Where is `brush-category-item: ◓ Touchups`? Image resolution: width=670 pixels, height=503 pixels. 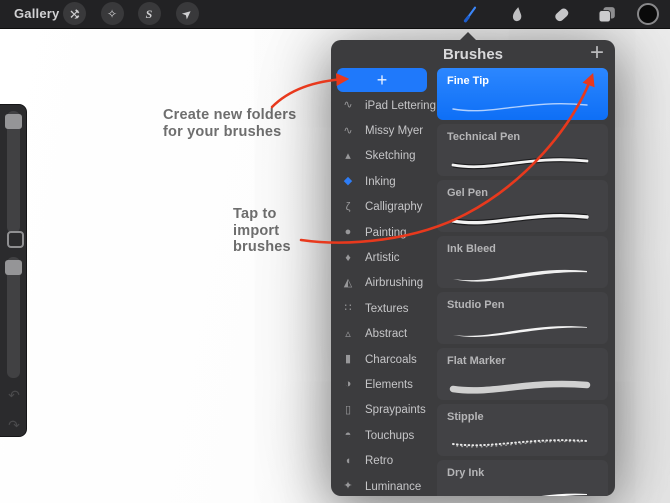 brush-category-item: ◓ Touchups is located at coordinates (384, 435).